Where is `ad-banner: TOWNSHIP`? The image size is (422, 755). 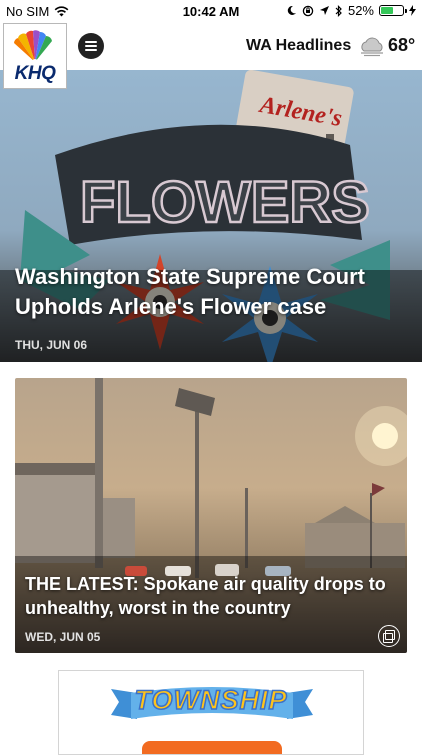
ad-banner: TOWNSHIP is located at coordinates (211, 712).